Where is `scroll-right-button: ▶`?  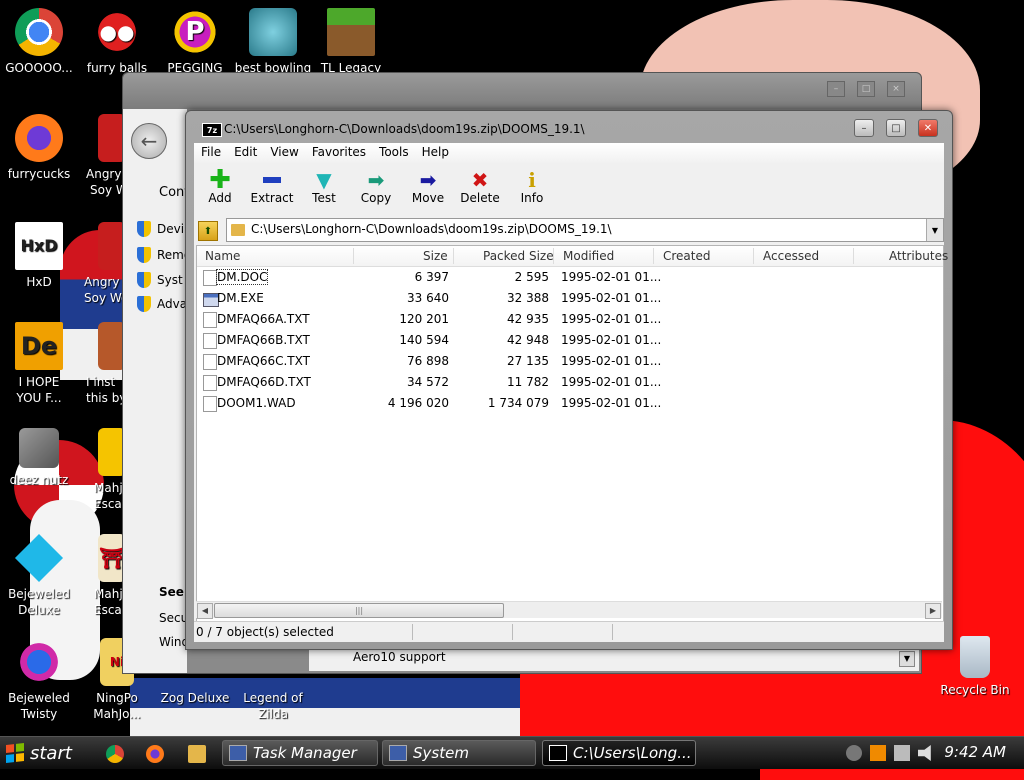
scroll-right-button: ▶ is located at coordinates (933, 611).